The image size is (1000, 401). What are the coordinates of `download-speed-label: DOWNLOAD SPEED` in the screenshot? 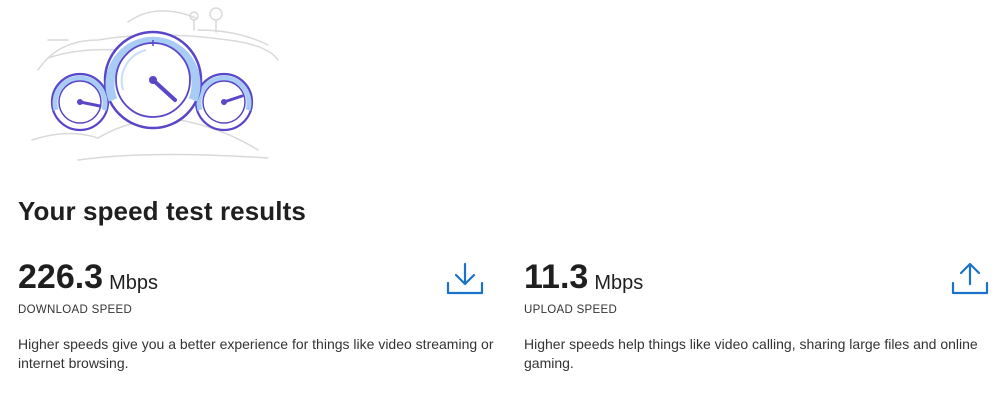 It's located at (75, 310).